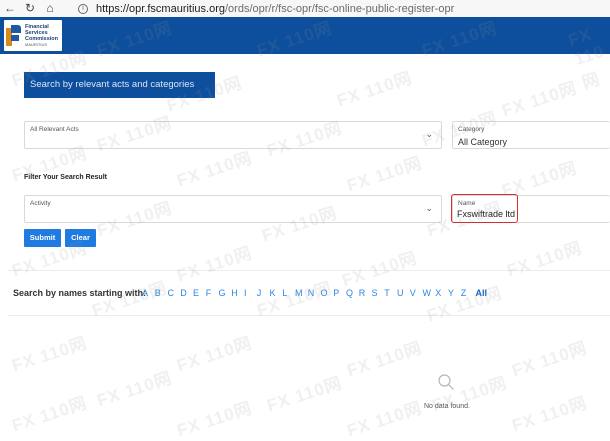  Describe the element at coordinates (467, 203) in the screenshot. I see `name-input-label: Name` at that location.